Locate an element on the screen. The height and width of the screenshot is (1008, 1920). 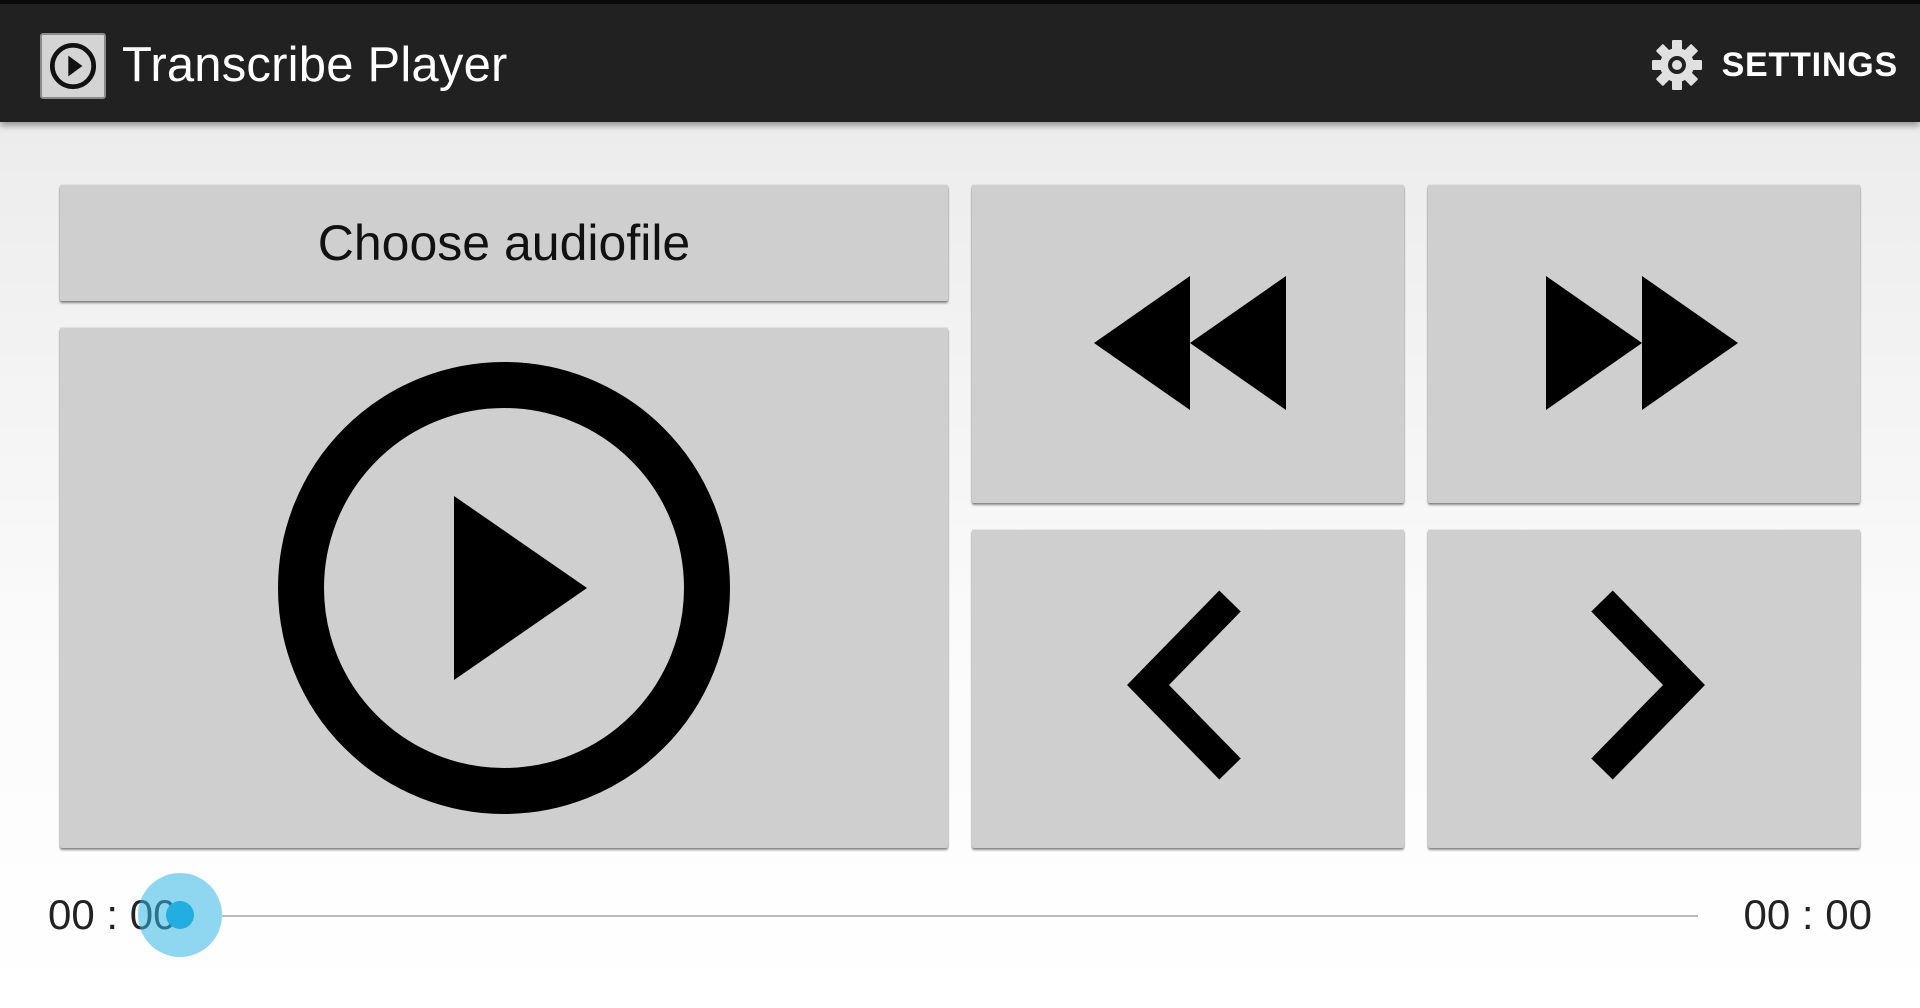
fast-forward-button is located at coordinates (1644, 344).